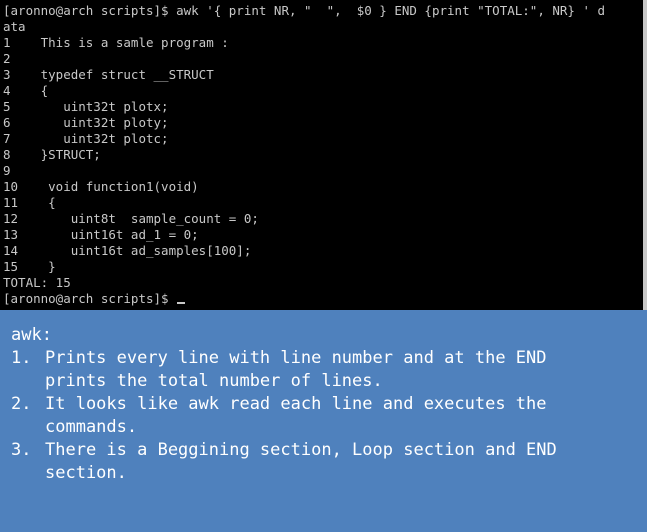 The image size is (647, 532). What do you see at coordinates (86, 122) in the screenshot?
I see `terminal-output-line: 6 uint32t ploty;` at bounding box center [86, 122].